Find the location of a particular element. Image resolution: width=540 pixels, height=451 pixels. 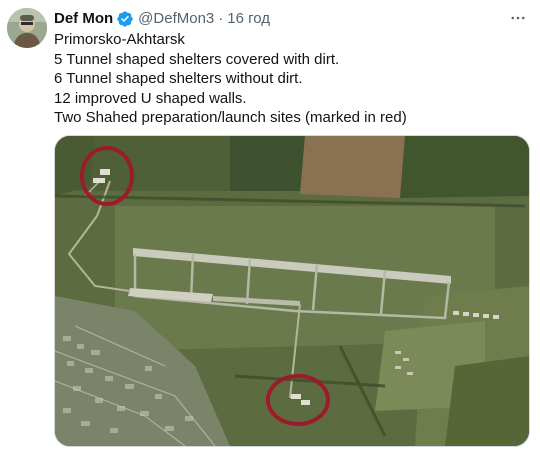

avatar is located at coordinates (27, 28).